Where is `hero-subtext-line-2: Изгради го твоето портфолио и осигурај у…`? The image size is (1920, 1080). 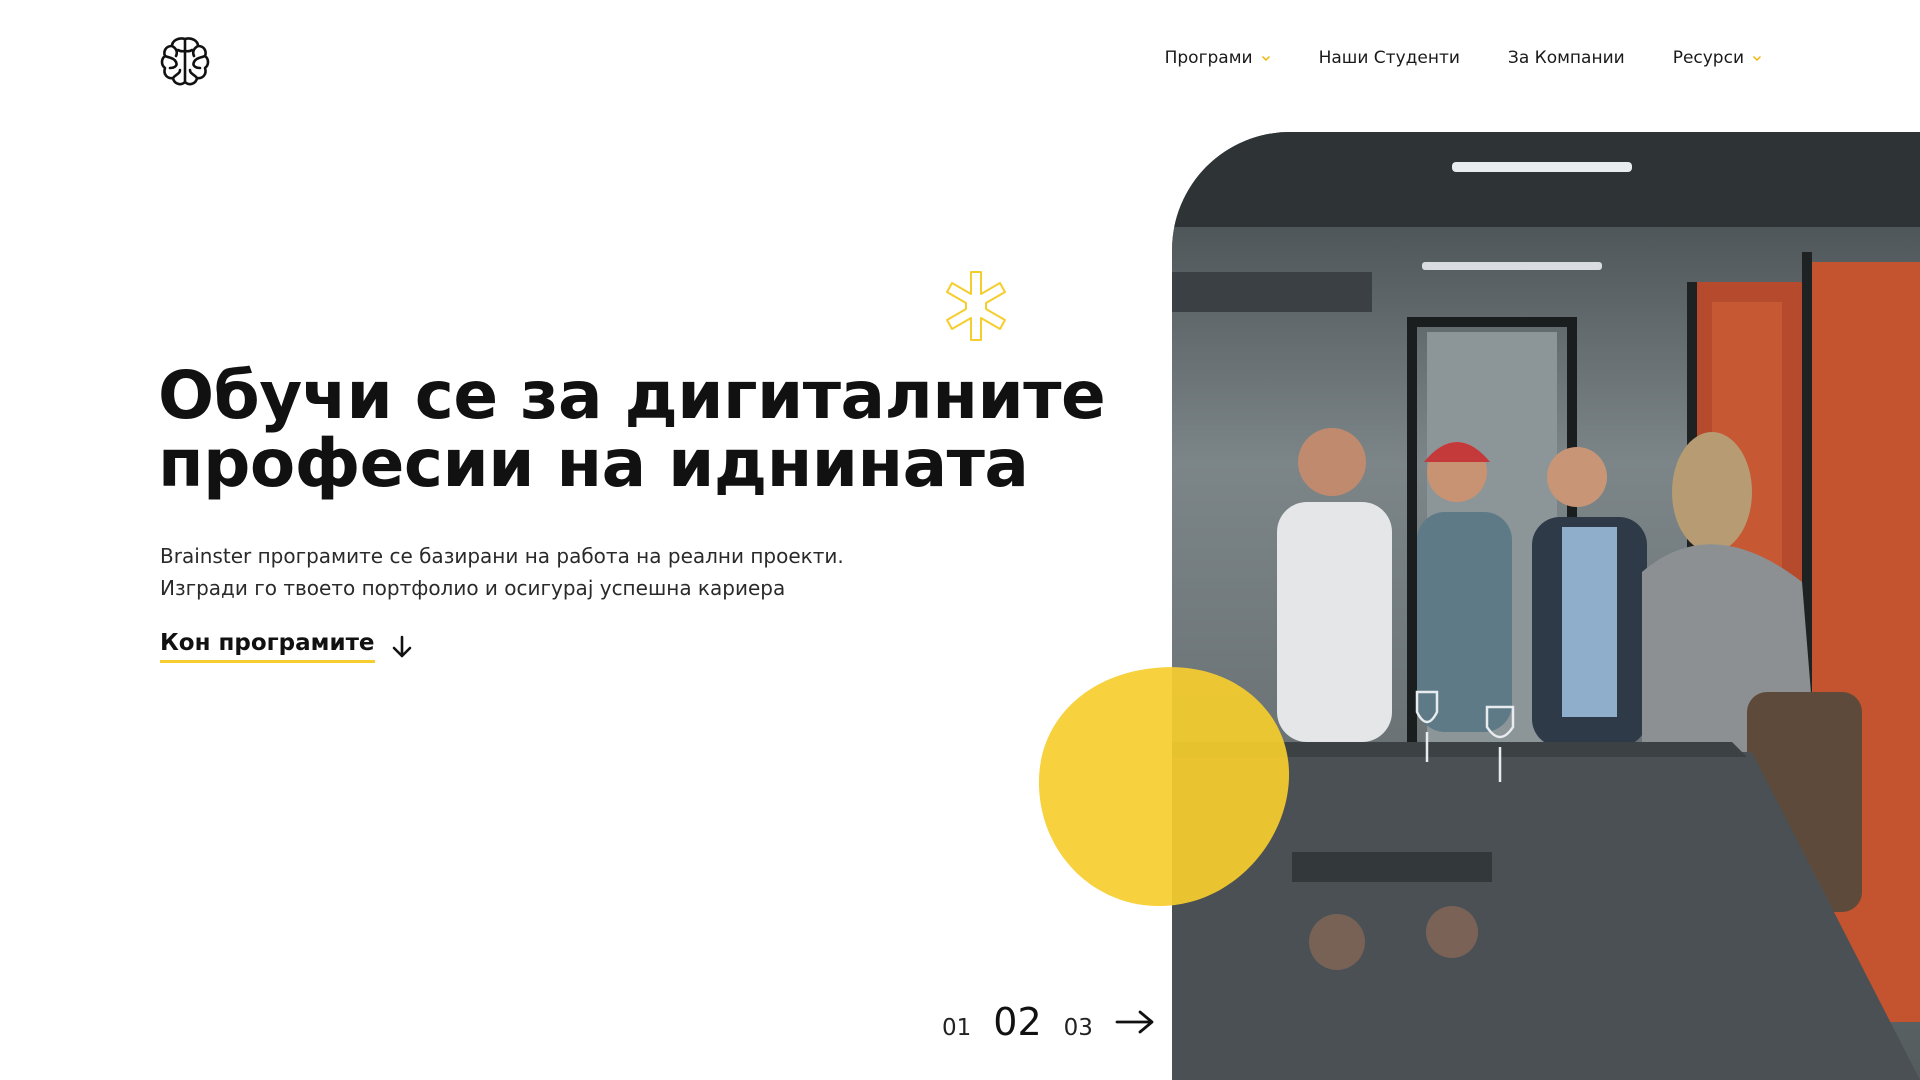
hero-subtext-line-2: Изгради го твоето портфолио и осигурај у… is located at coordinates (473, 588).